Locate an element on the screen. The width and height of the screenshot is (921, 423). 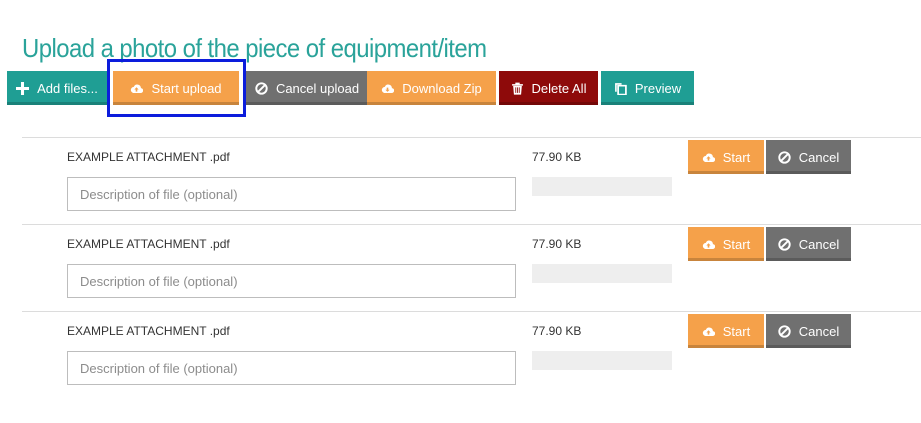
delete-all-button: Delete All is located at coordinates (548, 88).